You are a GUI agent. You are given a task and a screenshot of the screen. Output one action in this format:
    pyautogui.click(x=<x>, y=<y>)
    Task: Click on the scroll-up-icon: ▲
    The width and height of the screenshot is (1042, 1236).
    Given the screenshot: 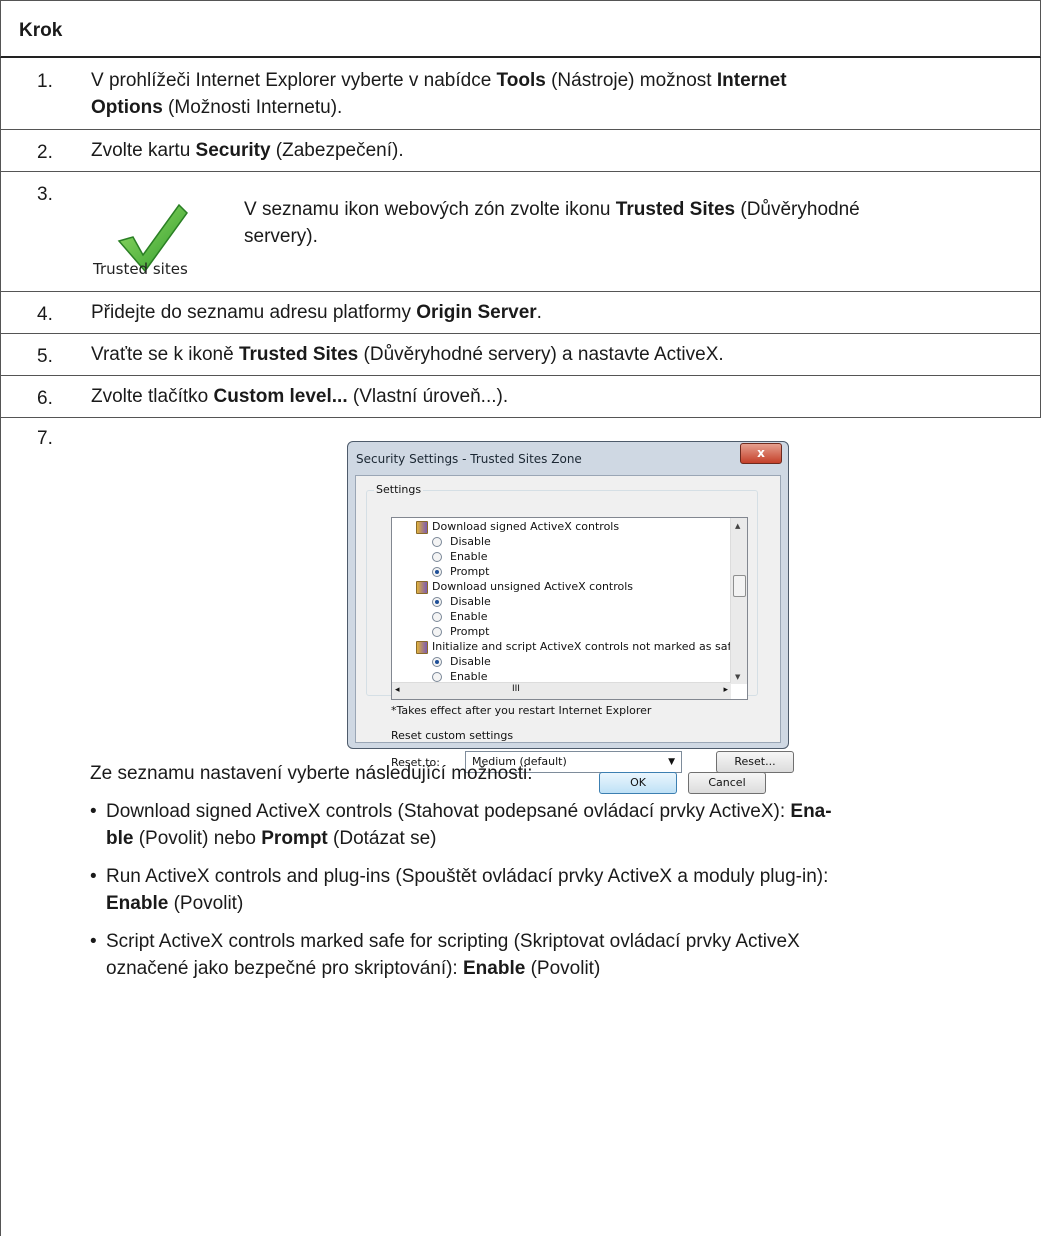 What is the action you would take?
    pyautogui.click(x=737, y=526)
    